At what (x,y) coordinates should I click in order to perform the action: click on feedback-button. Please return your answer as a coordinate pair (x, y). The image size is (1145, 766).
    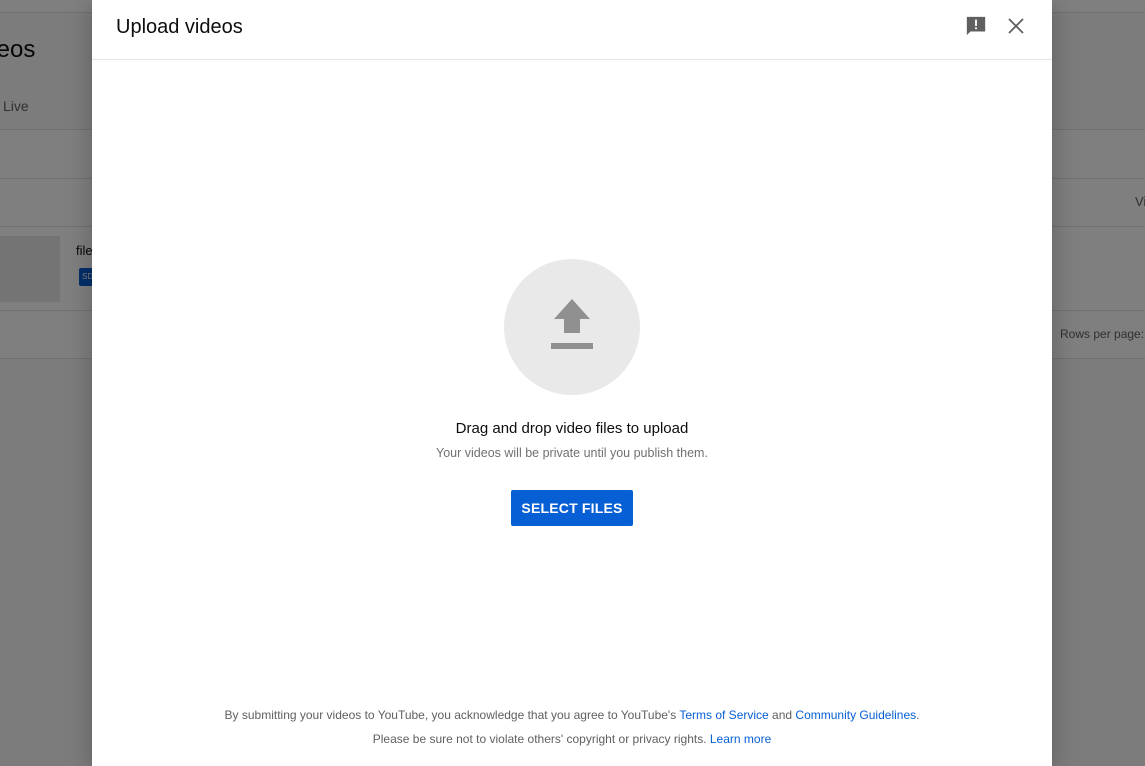
    Looking at the image, I should click on (976, 28).